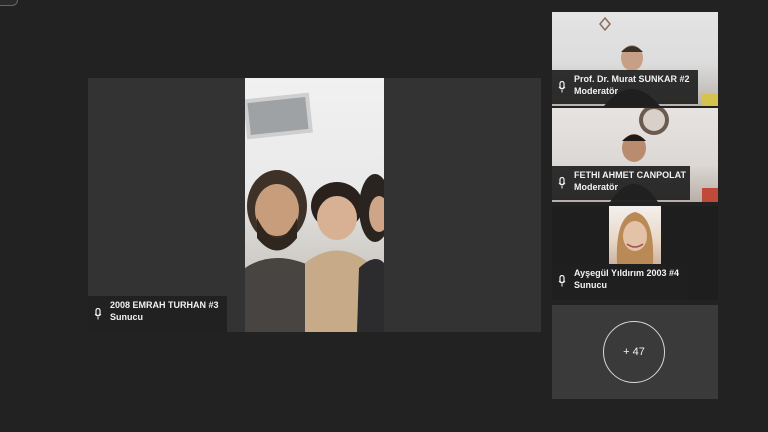 The image size is (768, 432). What do you see at coordinates (620, 281) in the screenshot?
I see `participant-namebar: Ayşegül Yıldırım 2003 #4 Sunucu` at bounding box center [620, 281].